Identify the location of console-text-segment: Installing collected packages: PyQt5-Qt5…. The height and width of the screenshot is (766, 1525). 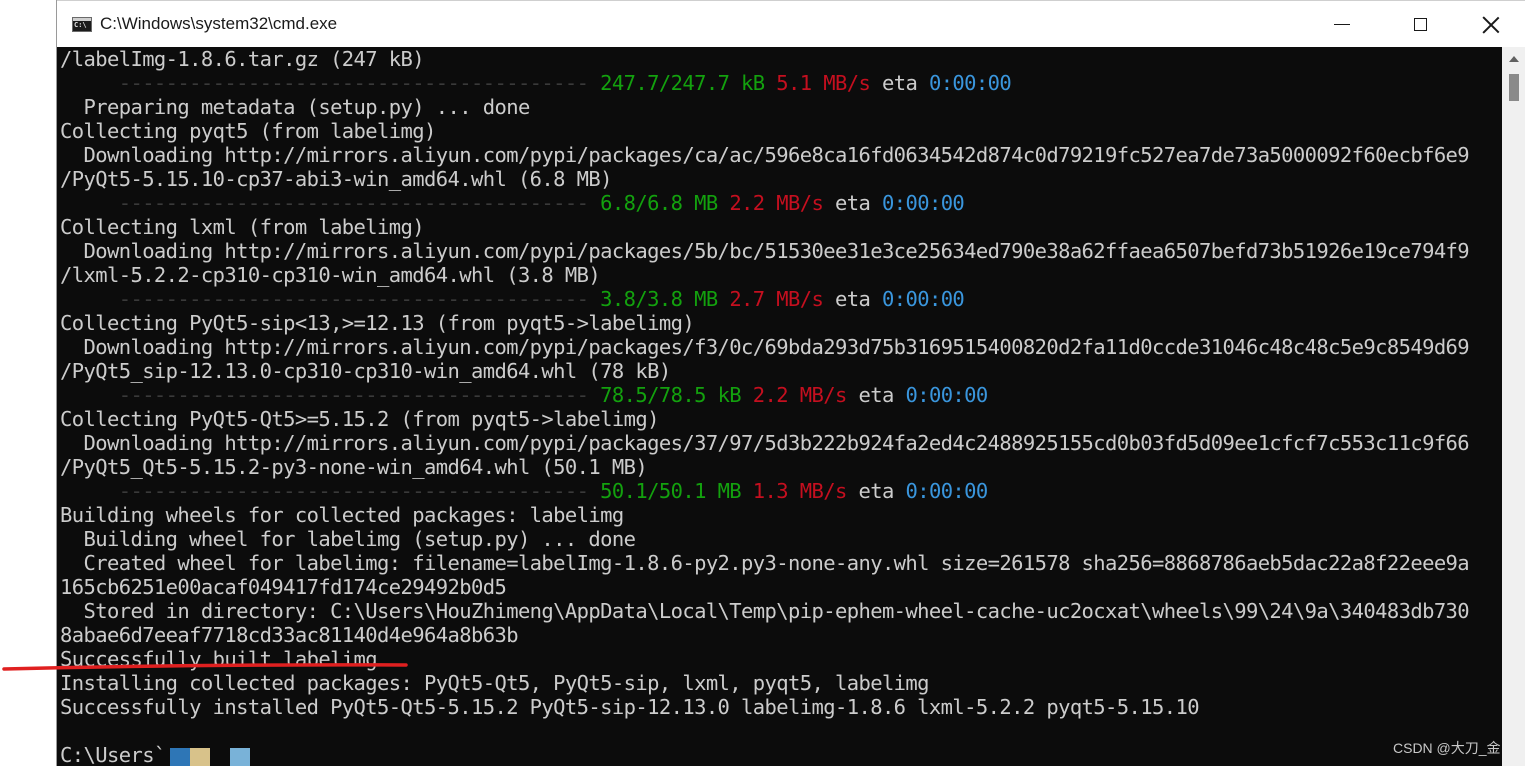
(495, 683).